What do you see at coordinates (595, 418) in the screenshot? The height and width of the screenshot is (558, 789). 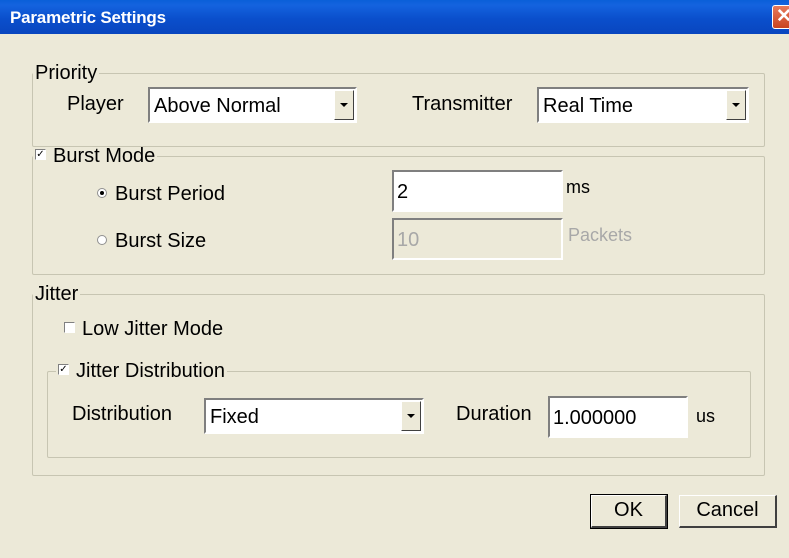 I see `duration-value: 1.000000` at bounding box center [595, 418].